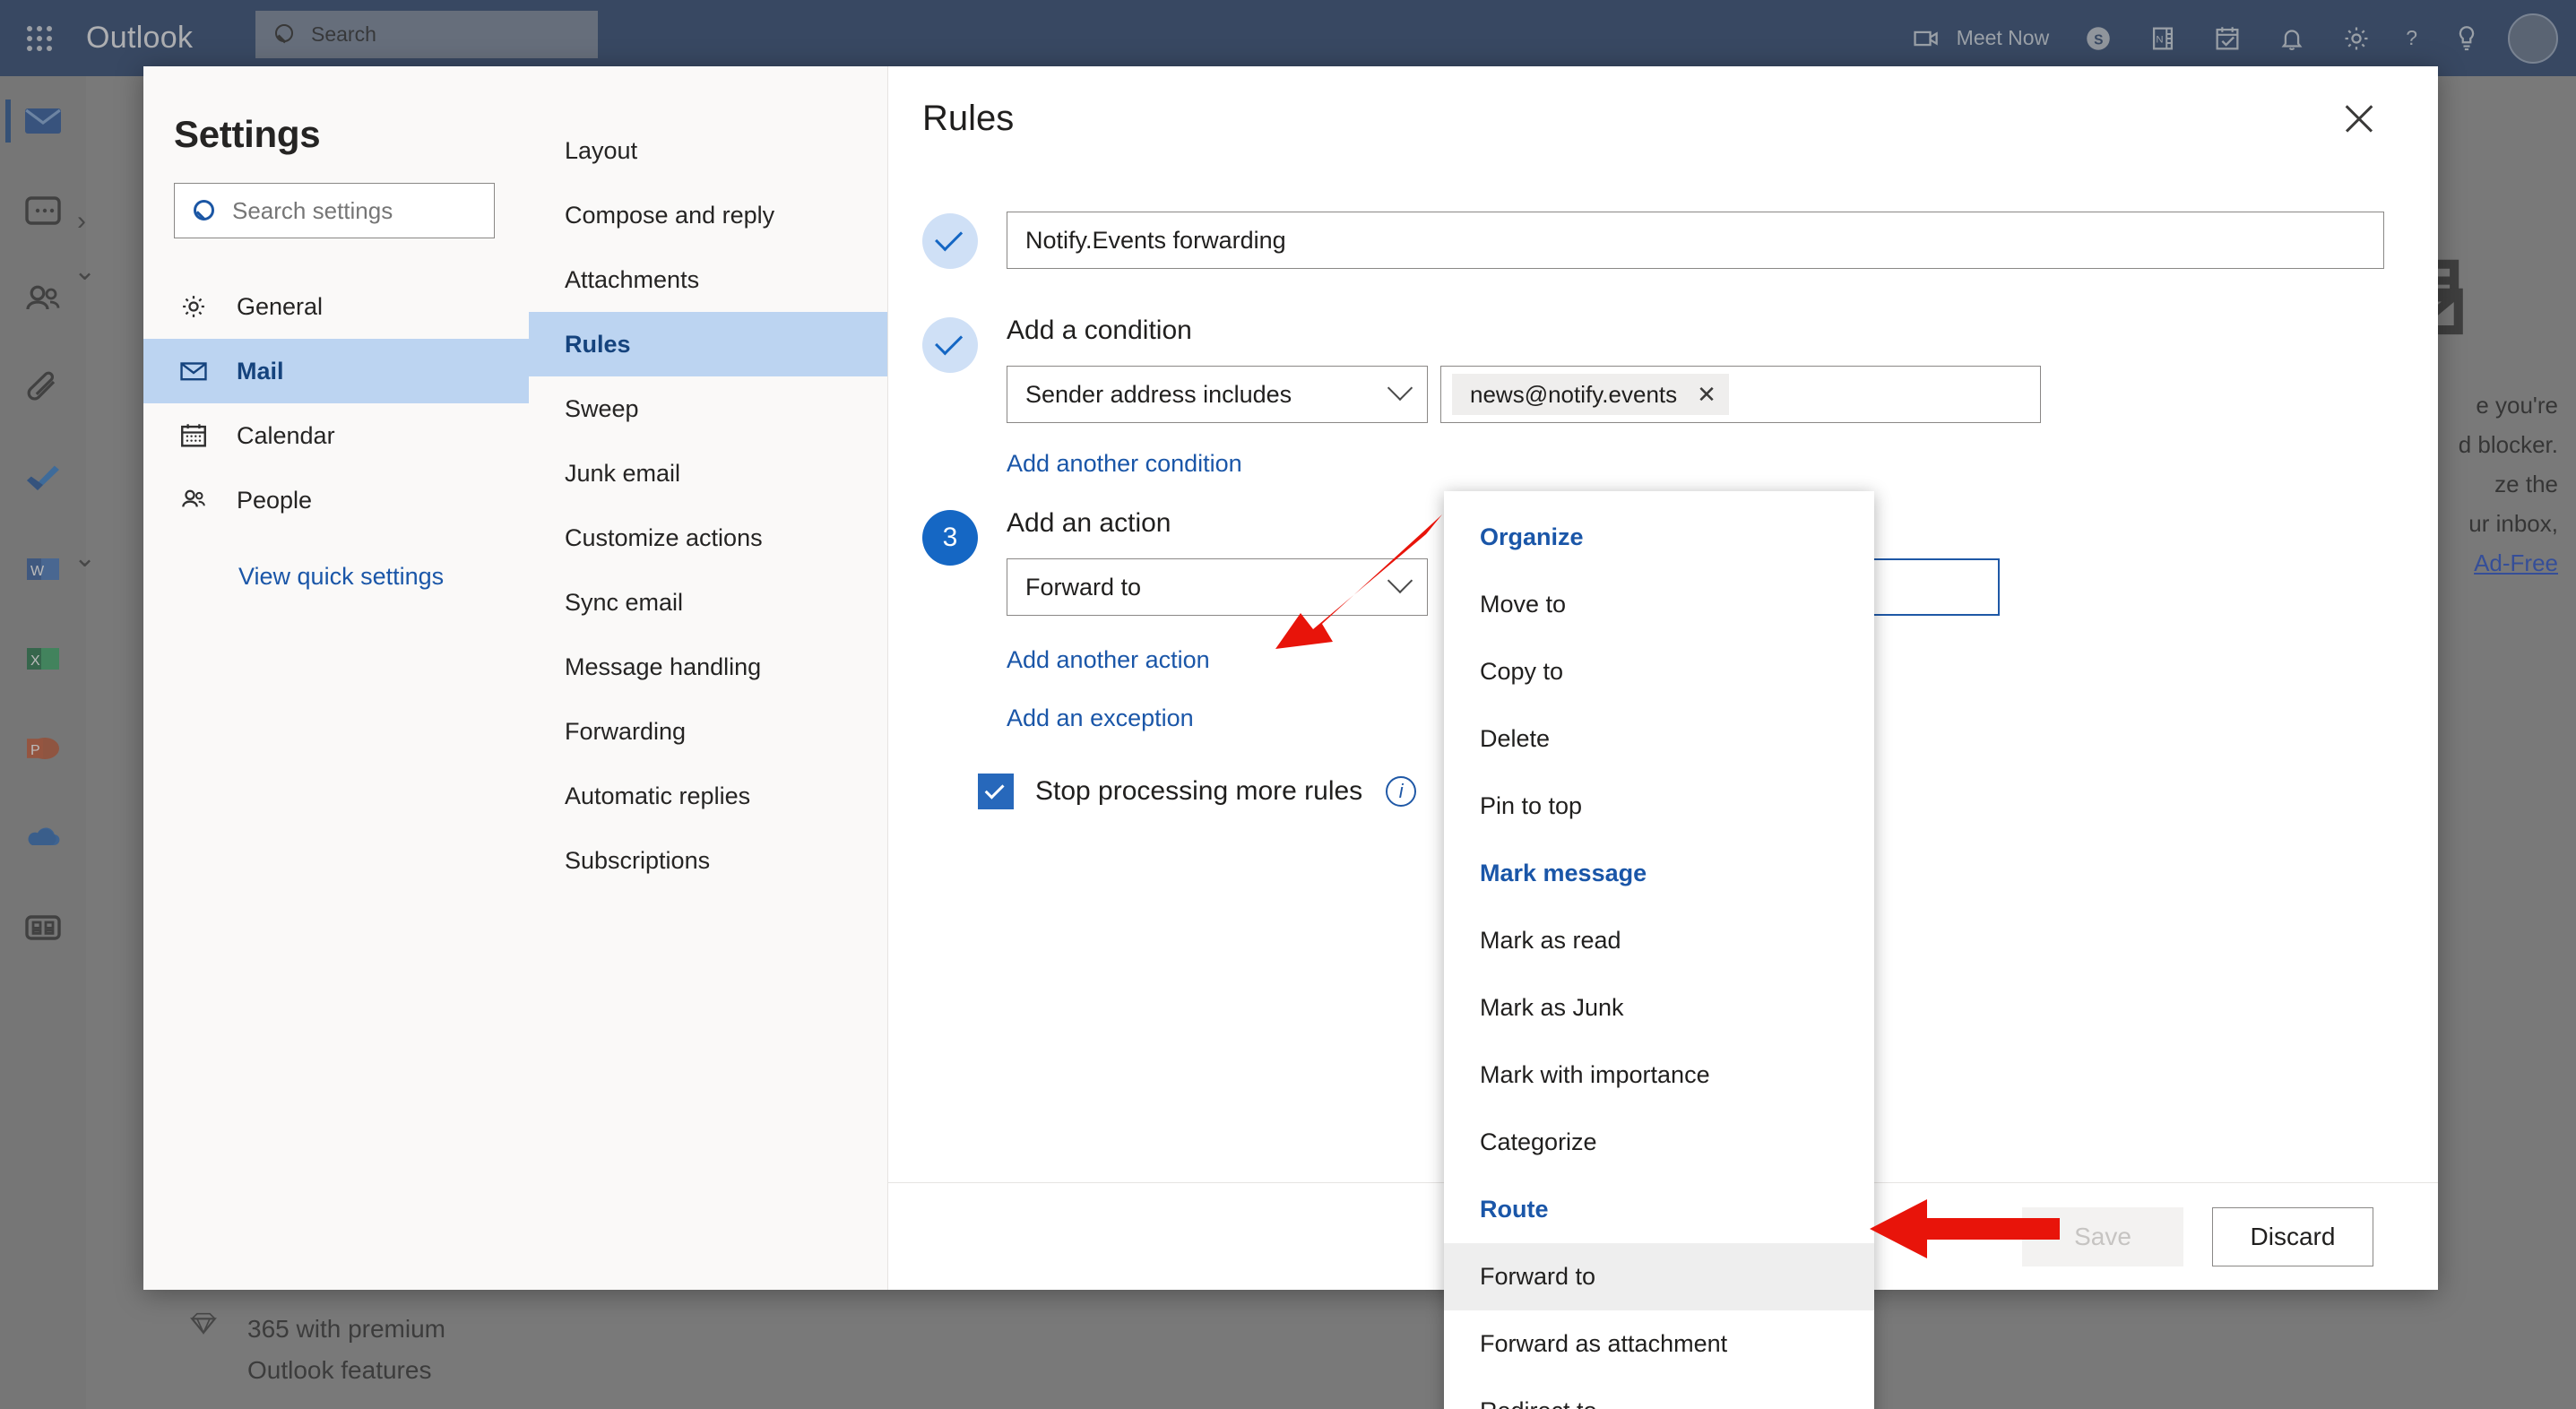 This screenshot has width=2576, height=1409. What do you see at coordinates (336, 500) in the screenshot?
I see `sidebar-item-people: People` at bounding box center [336, 500].